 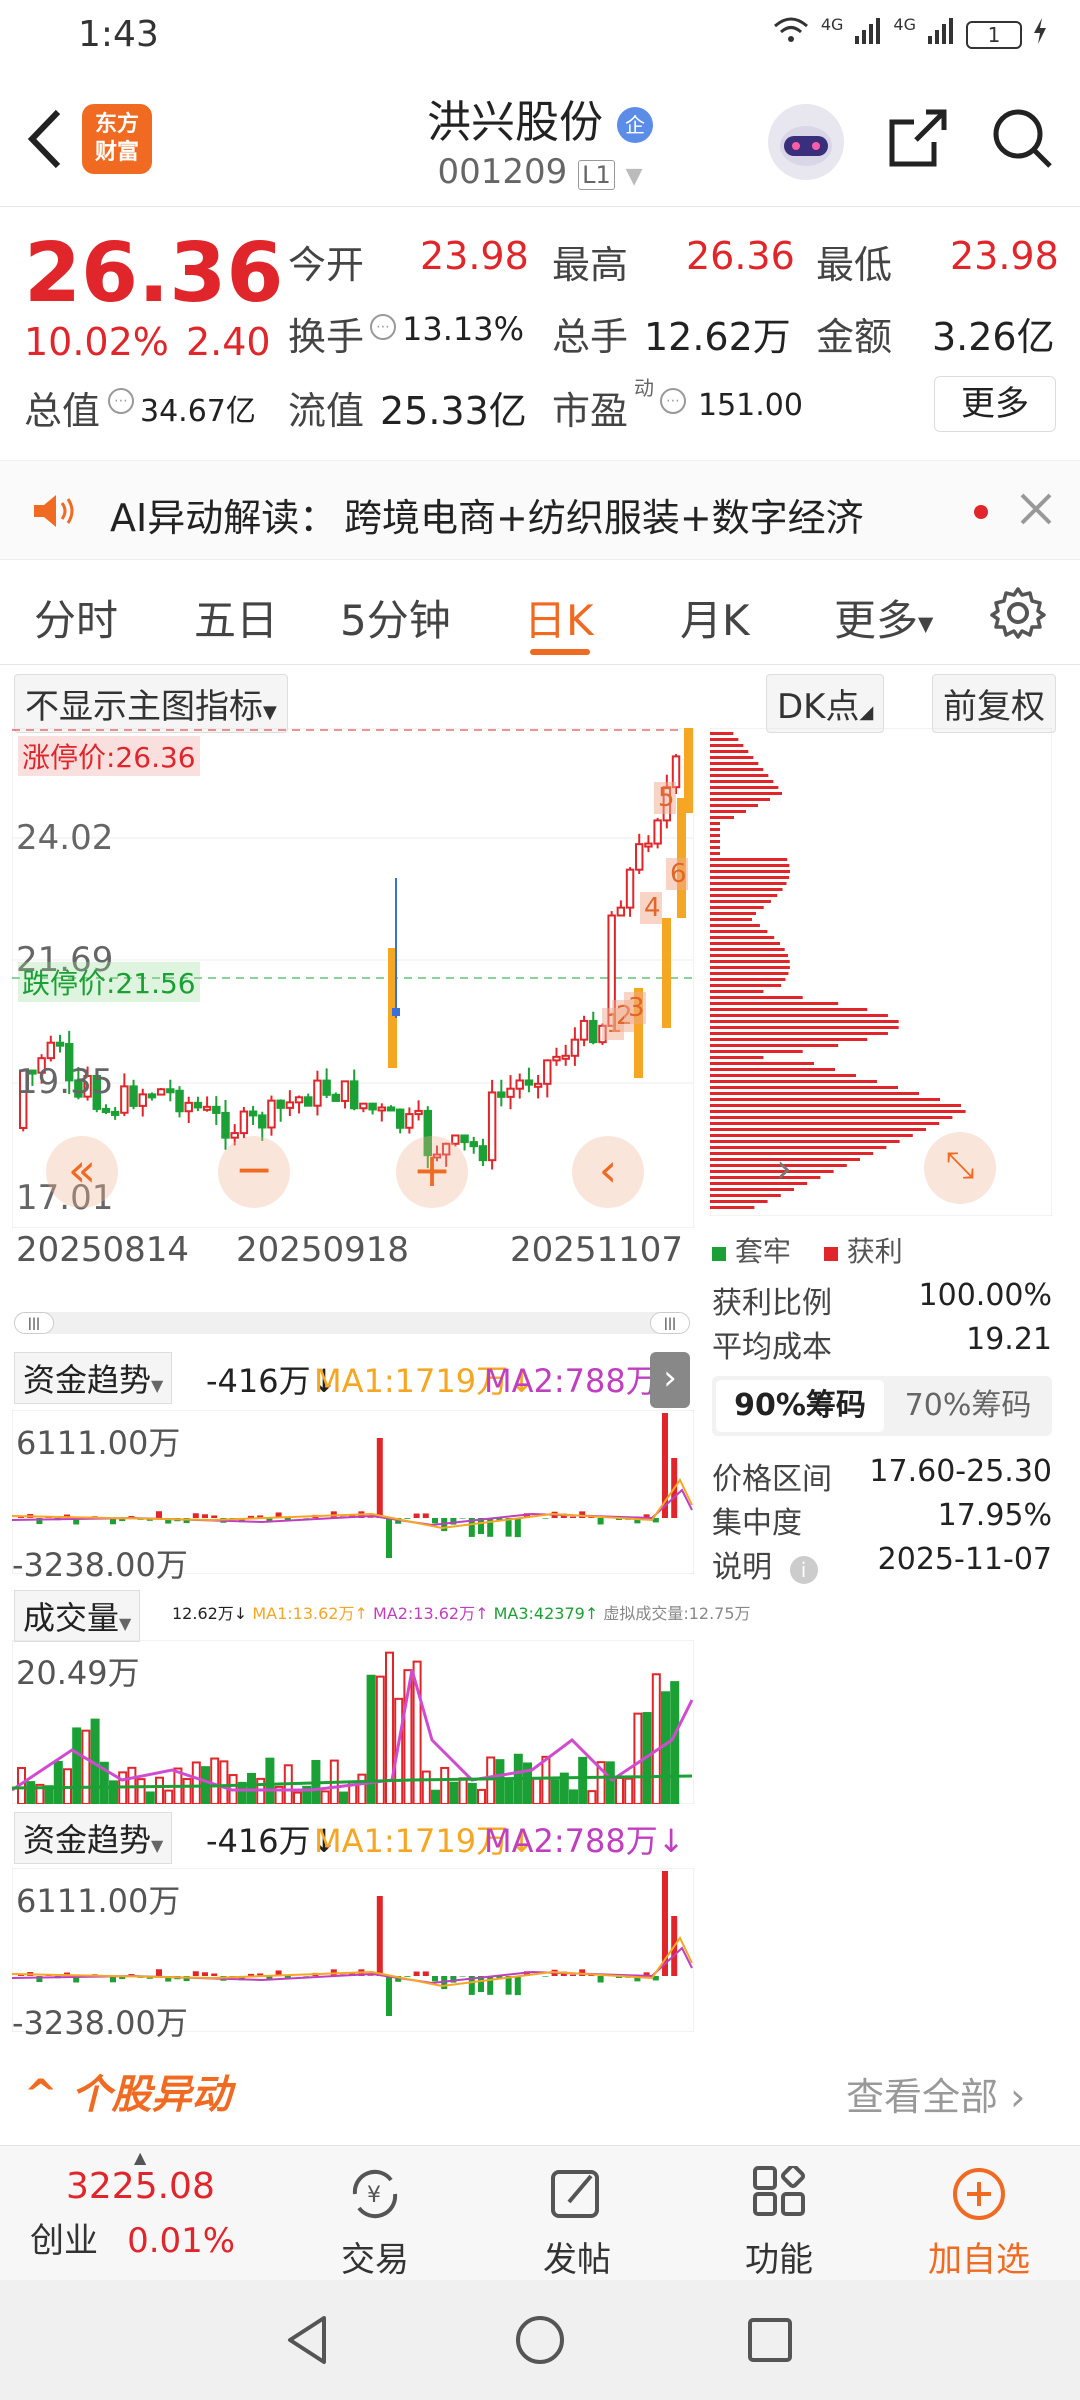 What do you see at coordinates (1040, 34) in the screenshot?
I see `charging-icon` at bounding box center [1040, 34].